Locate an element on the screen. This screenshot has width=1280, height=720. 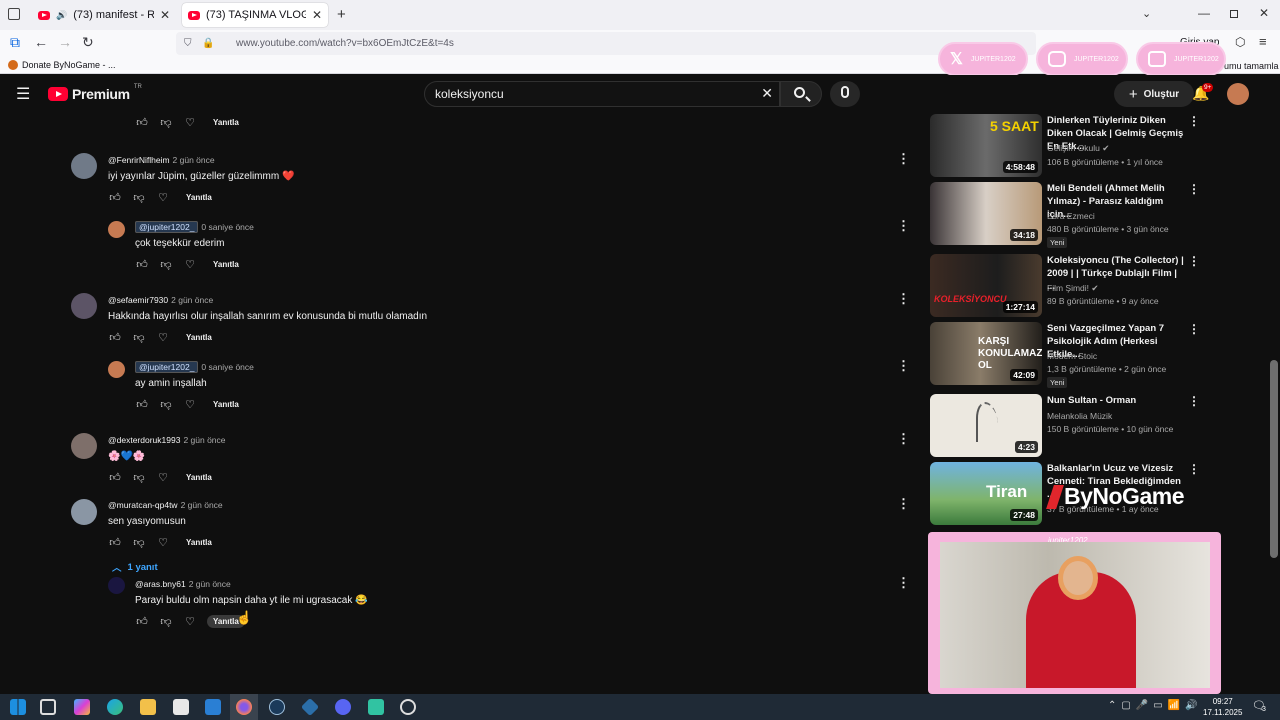
maximize-button is located at coordinates (1234, 14).